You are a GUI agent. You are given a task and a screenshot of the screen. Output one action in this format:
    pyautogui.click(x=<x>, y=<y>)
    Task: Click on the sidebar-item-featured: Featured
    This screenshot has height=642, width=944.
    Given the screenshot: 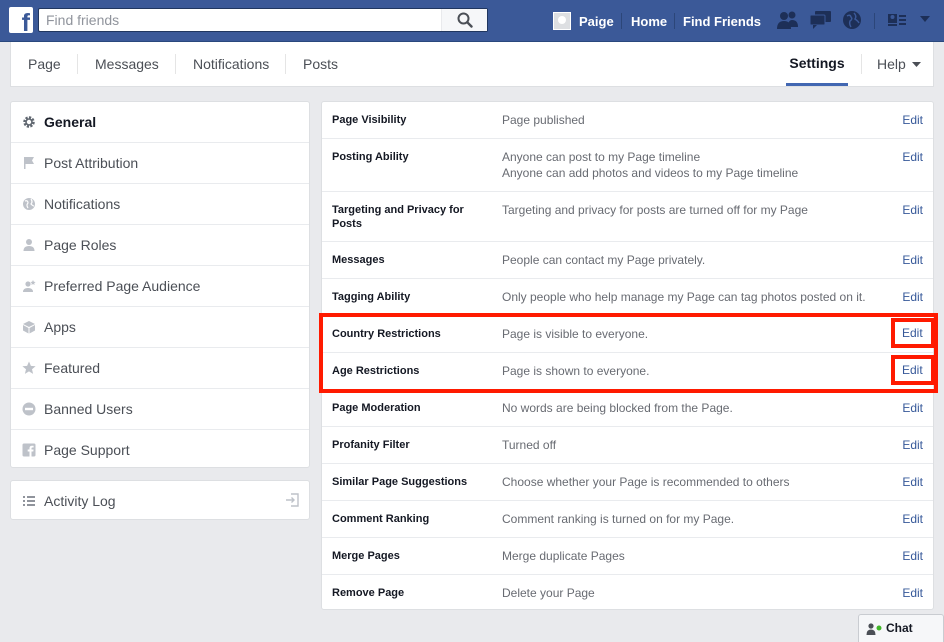 What is the action you would take?
    pyautogui.click(x=160, y=368)
    